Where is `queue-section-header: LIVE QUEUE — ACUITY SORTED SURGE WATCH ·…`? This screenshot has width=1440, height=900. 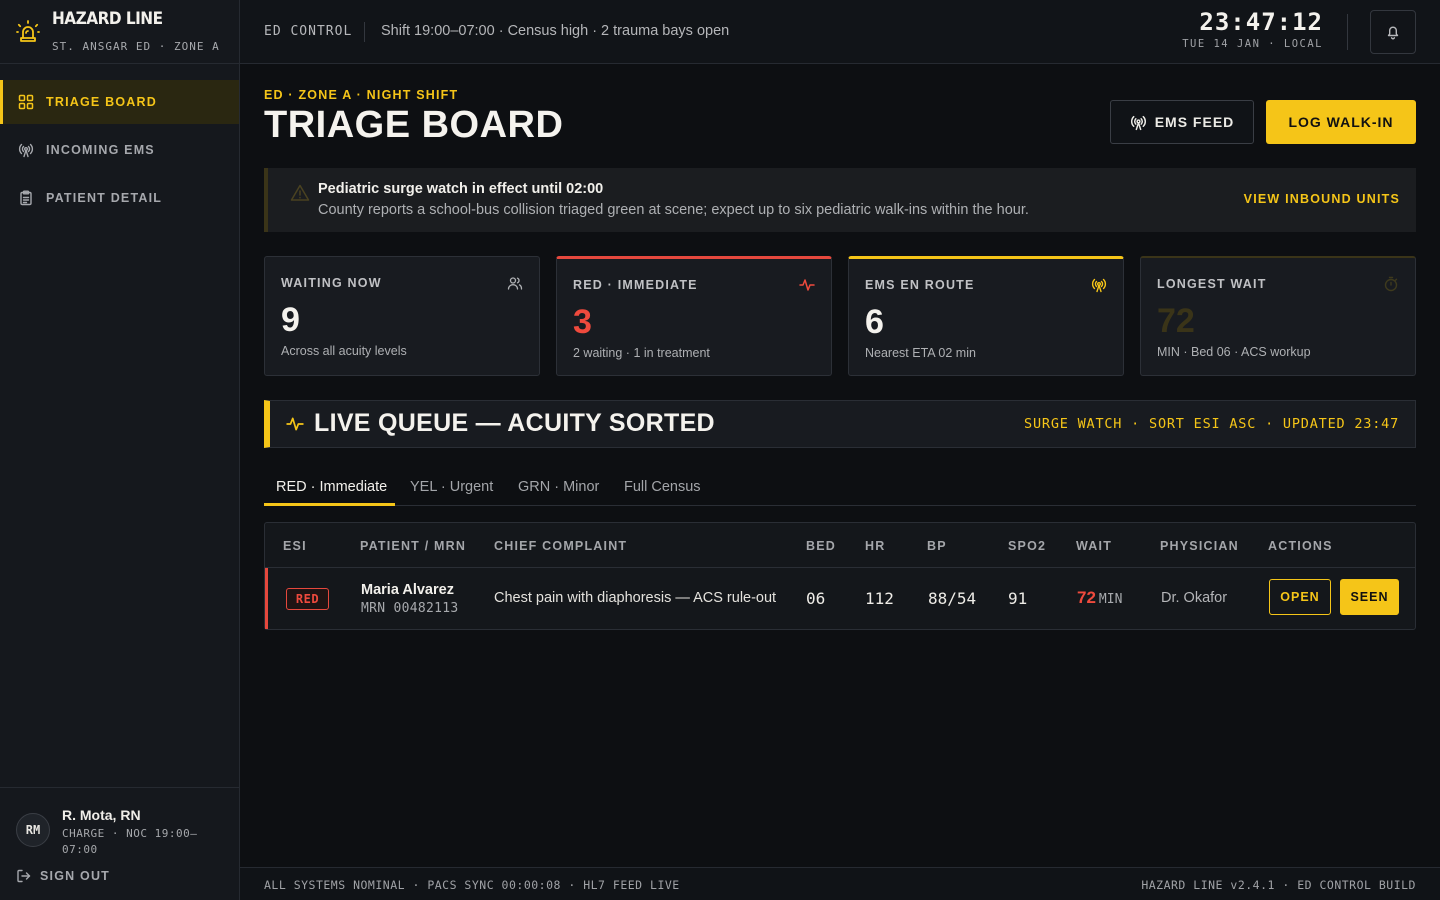
queue-section-header: LIVE QUEUE — ACUITY SORTED SURGE WATCH ·… is located at coordinates (840, 424).